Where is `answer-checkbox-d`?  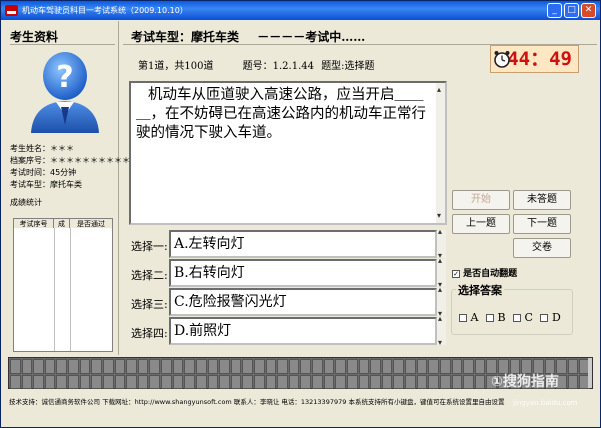 answer-checkbox-d is located at coordinates (544, 318).